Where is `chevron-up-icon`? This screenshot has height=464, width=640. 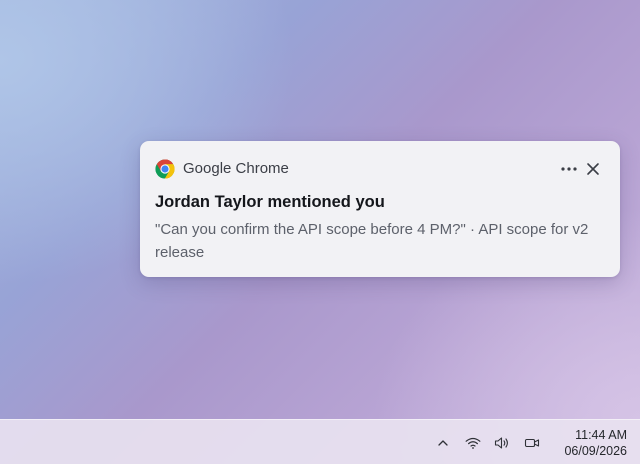 chevron-up-icon is located at coordinates (443, 442).